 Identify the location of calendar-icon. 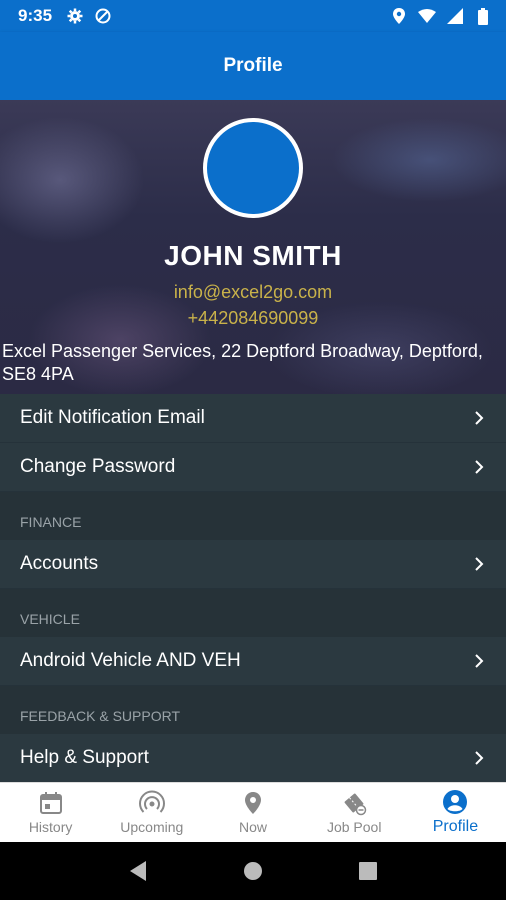
(51, 803).